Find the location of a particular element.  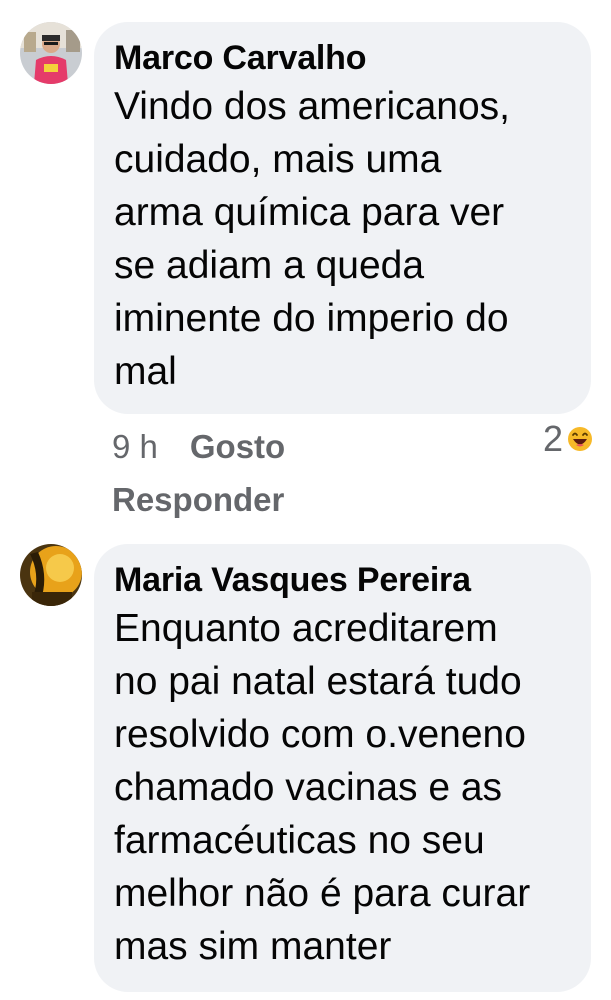

laughing-emoji-icon is located at coordinates (580, 439).